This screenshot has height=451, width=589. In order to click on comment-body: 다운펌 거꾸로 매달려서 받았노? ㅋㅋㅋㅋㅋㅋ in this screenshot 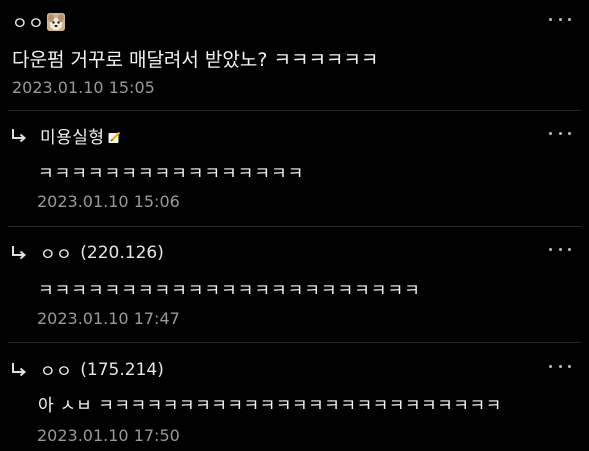, I will do `click(195, 60)`.